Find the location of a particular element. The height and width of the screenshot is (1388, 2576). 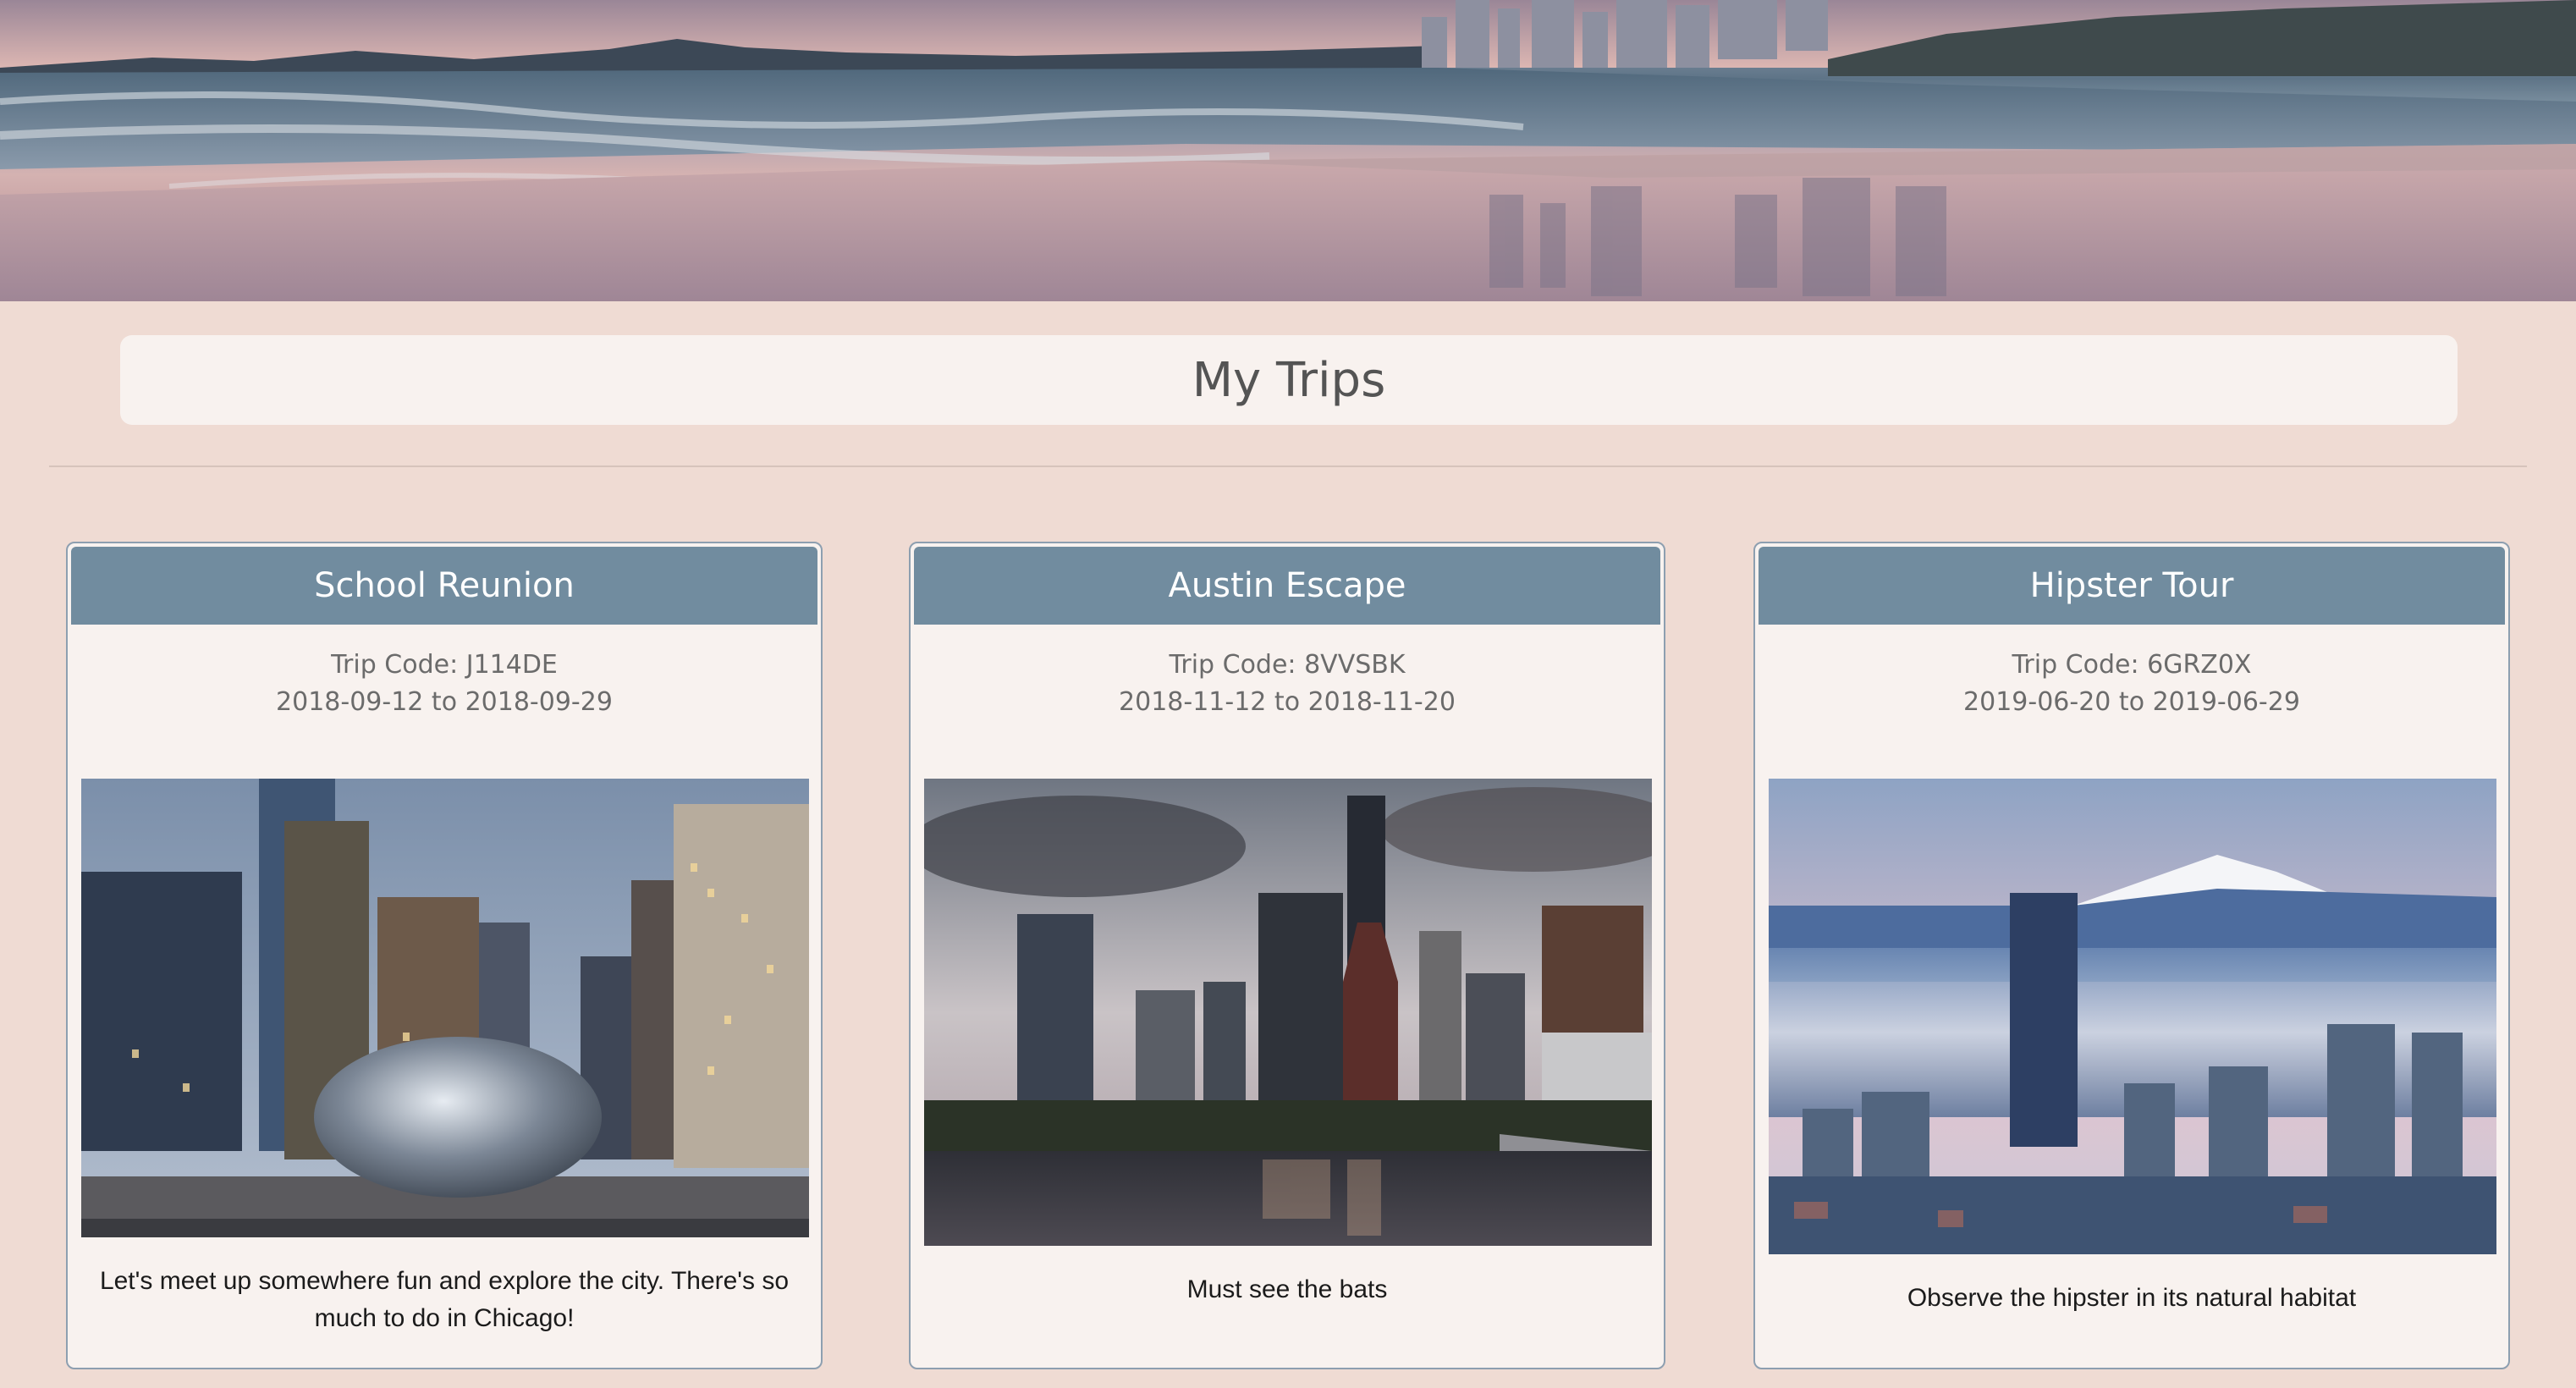

austin-skyline-photo-icon is located at coordinates (1288, 1012).